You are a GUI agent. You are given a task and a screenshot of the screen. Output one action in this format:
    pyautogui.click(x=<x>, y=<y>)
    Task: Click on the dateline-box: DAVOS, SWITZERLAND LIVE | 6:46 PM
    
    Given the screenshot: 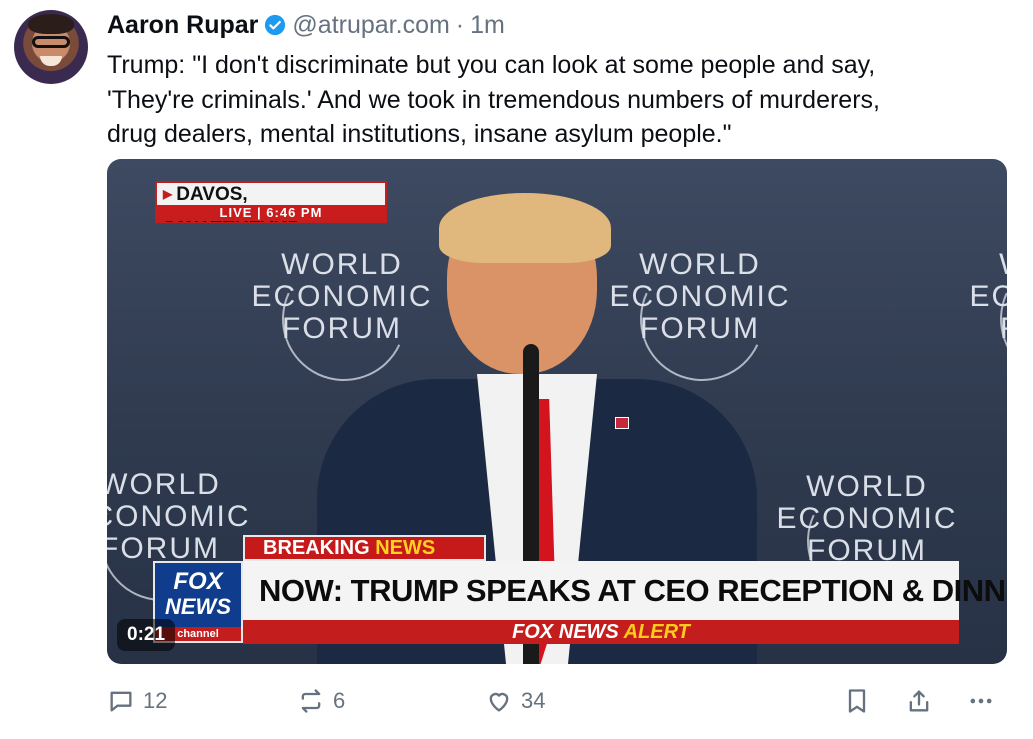 What is the action you would take?
    pyautogui.click(x=271, y=204)
    